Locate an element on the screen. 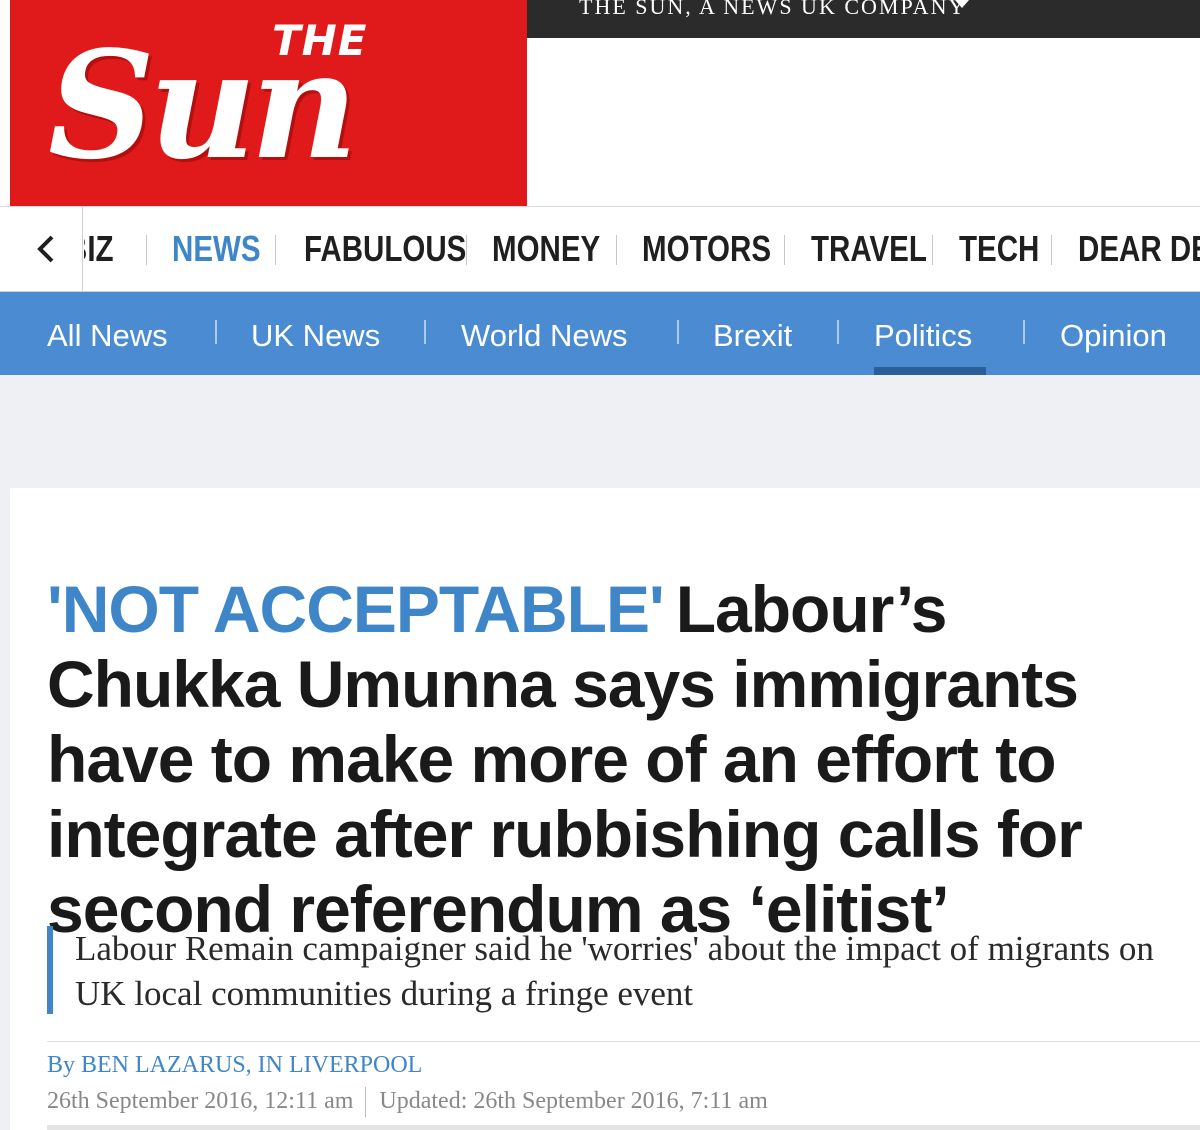 This screenshot has height=1130, width=1200. section-item-tech: TECH is located at coordinates (999, 249).